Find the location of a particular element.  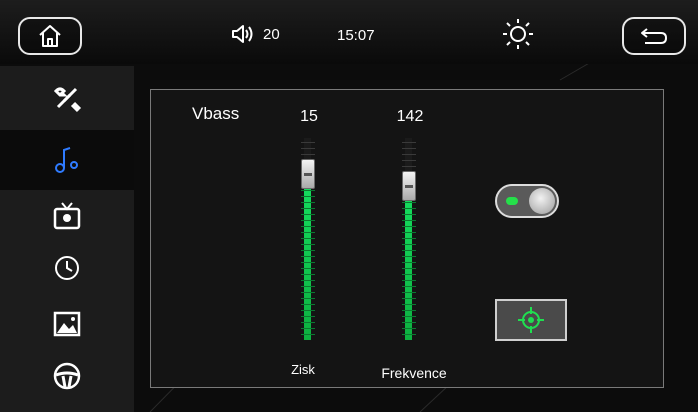

sidebar-item-display is located at coordinates (67, 216).